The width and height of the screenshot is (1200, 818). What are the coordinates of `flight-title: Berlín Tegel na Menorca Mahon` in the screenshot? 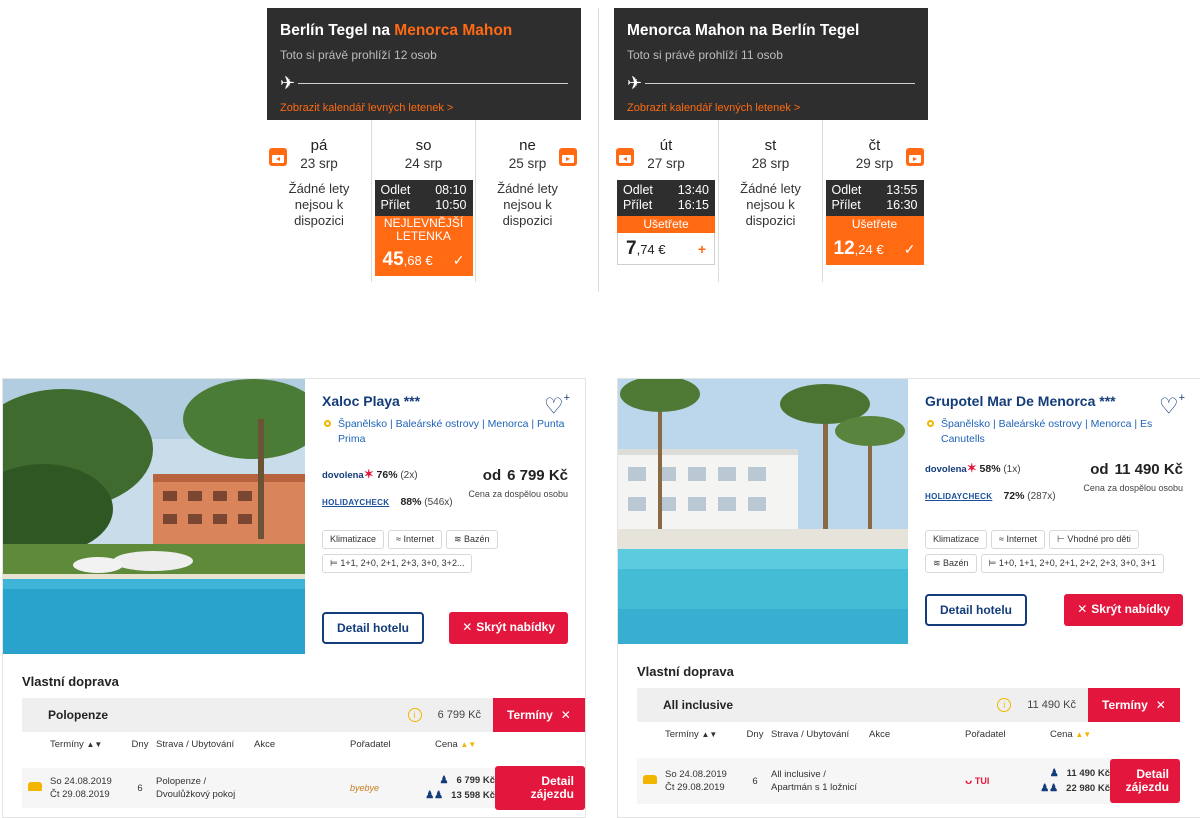 It's located at (396, 30).